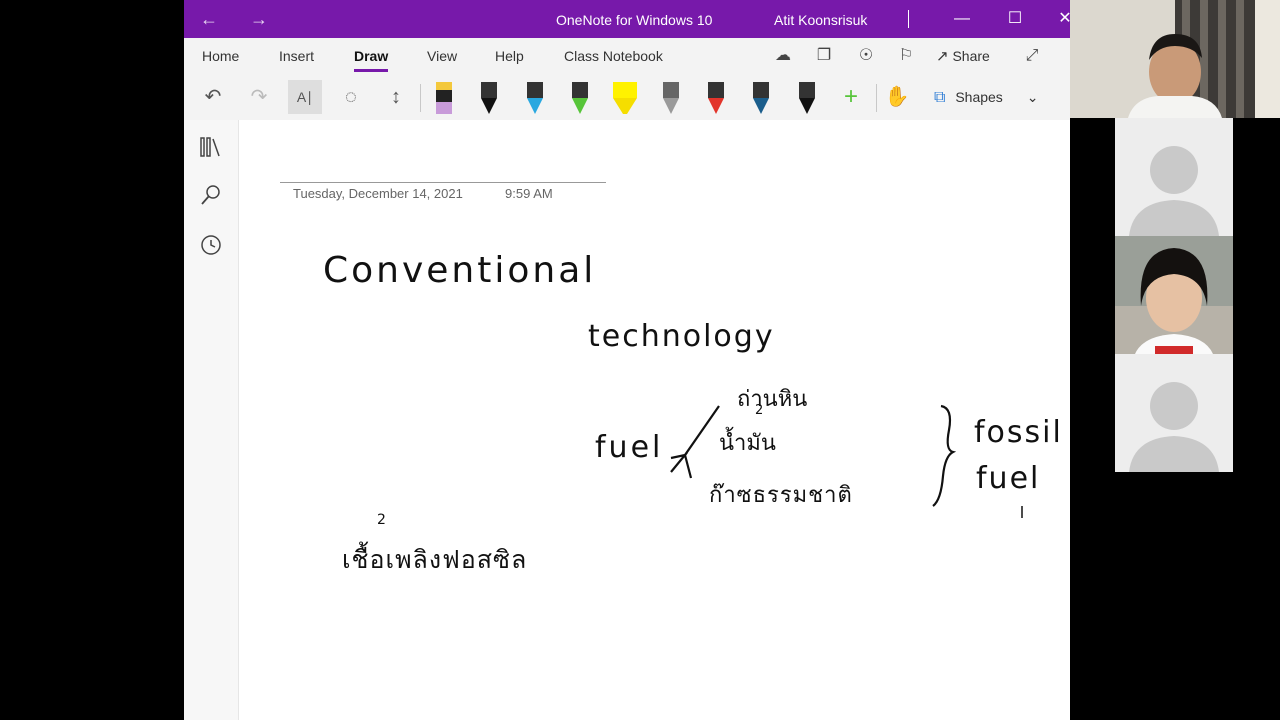 The image size is (1280, 720). I want to click on recent-notes-icon, so click(211, 245).